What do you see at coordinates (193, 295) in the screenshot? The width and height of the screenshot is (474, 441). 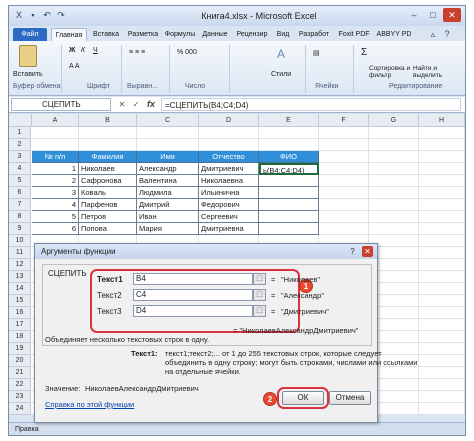 I see `arg-input-2: C4` at bounding box center [193, 295].